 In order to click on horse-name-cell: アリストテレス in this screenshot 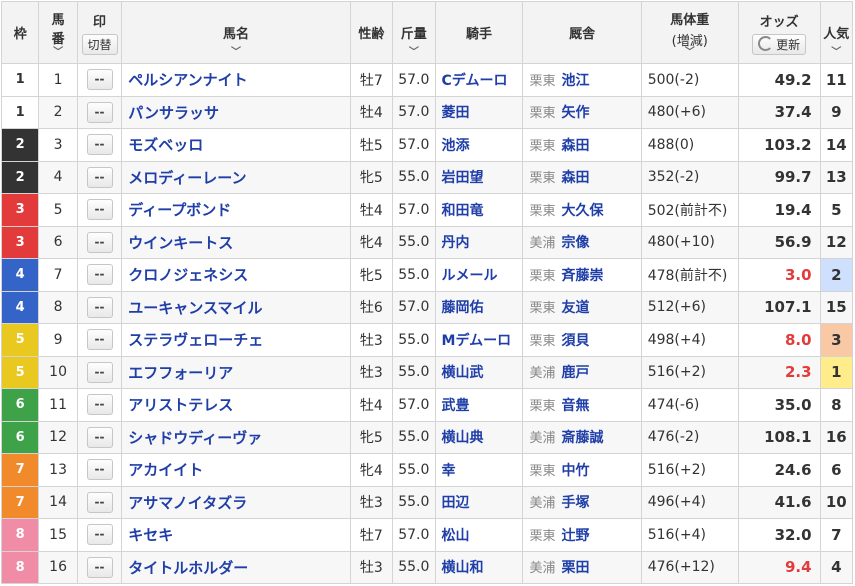, I will do `click(236, 405)`.